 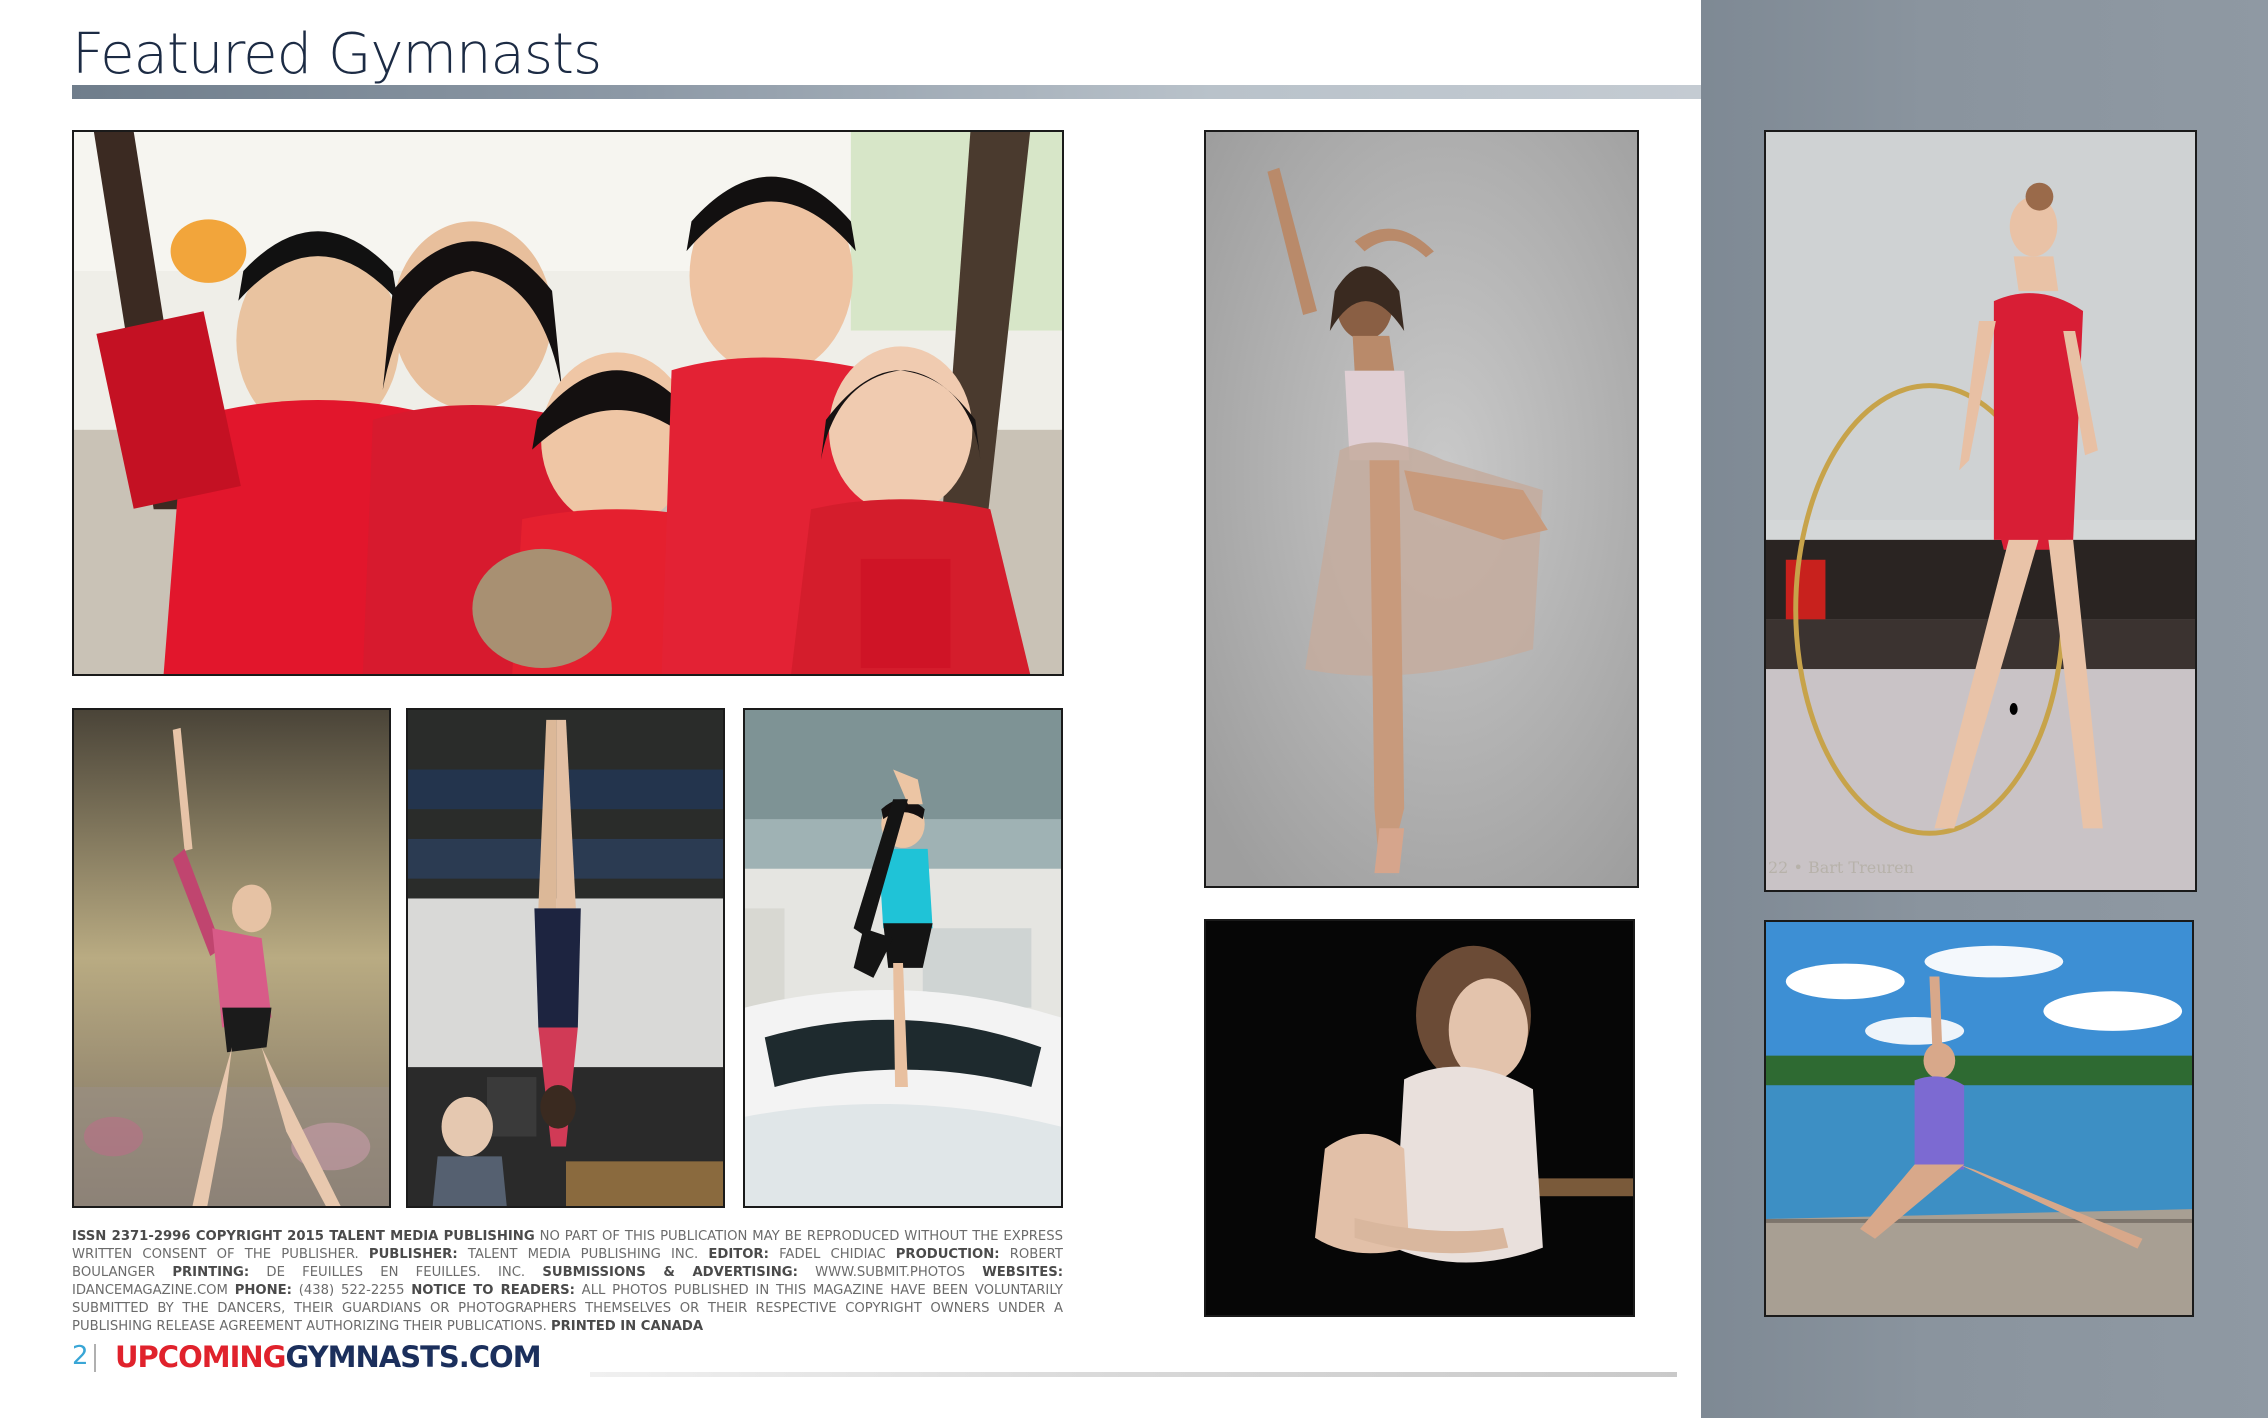 I want to click on brand-part-gymnasts: GYMNASTS.COM, so click(x=413, y=1357).